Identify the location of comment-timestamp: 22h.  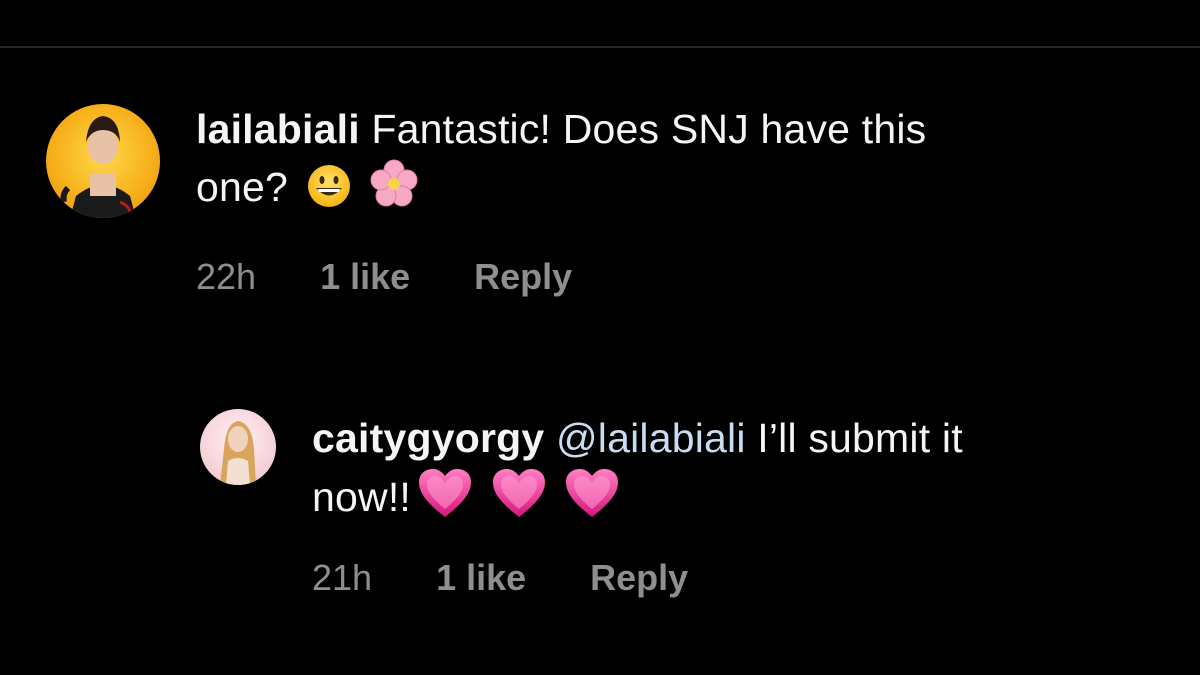
(226, 276).